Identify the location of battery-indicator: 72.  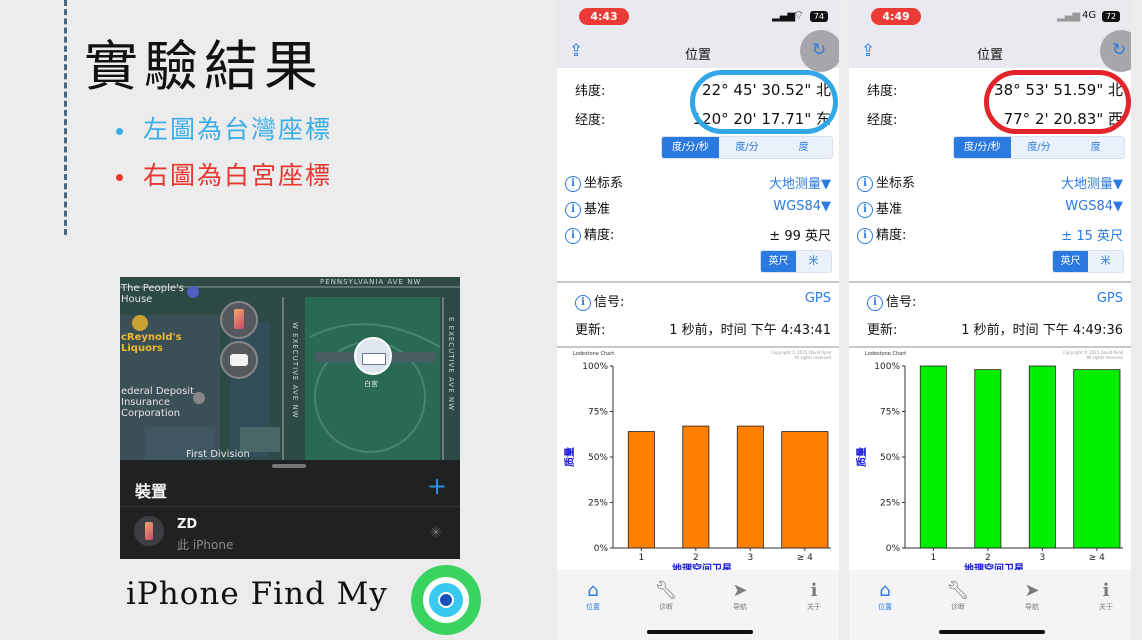
(1111, 16).